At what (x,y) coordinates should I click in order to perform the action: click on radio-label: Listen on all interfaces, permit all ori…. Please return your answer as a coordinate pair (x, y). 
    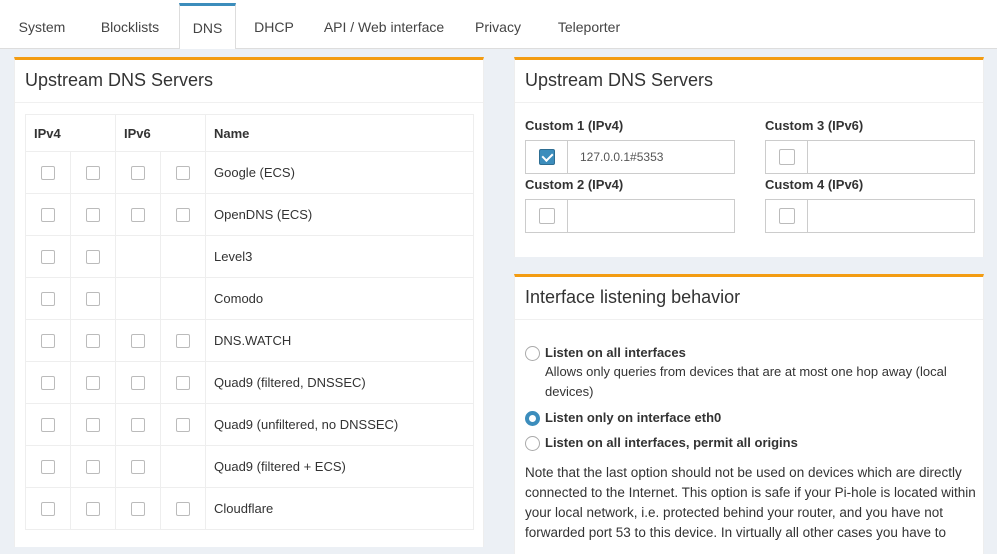
    Looking at the image, I should click on (671, 442).